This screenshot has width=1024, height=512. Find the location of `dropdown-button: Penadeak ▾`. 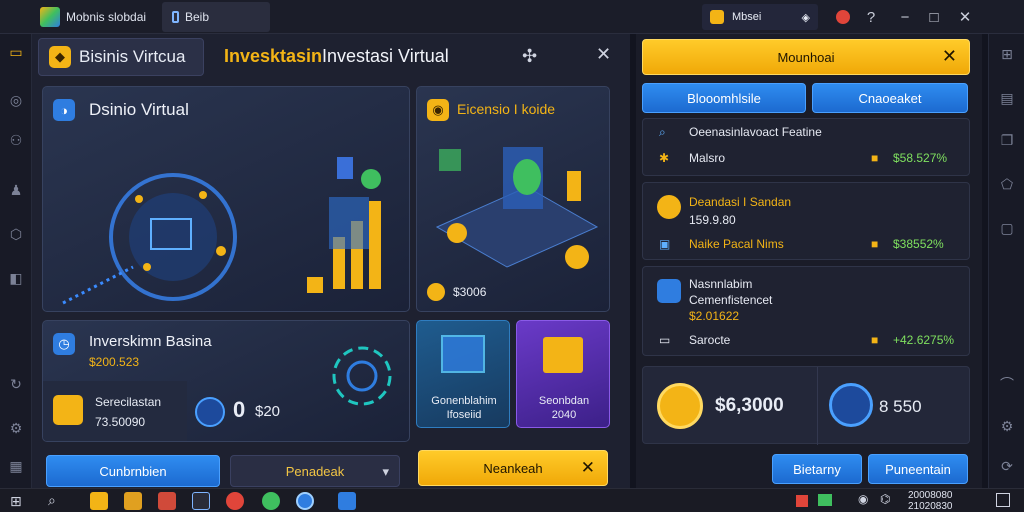

dropdown-button: Penadeak ▾ is located at coordinates (315, 471).